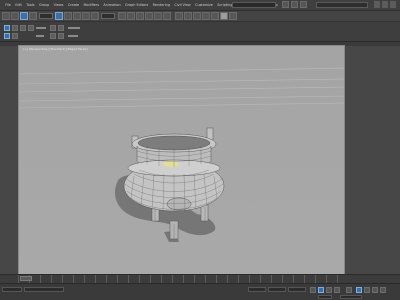 This screenshot has width=400, height=300. Describe the element at coordinates (188, 16) in the screenshot. I see `curve-editor-icon` at that location.